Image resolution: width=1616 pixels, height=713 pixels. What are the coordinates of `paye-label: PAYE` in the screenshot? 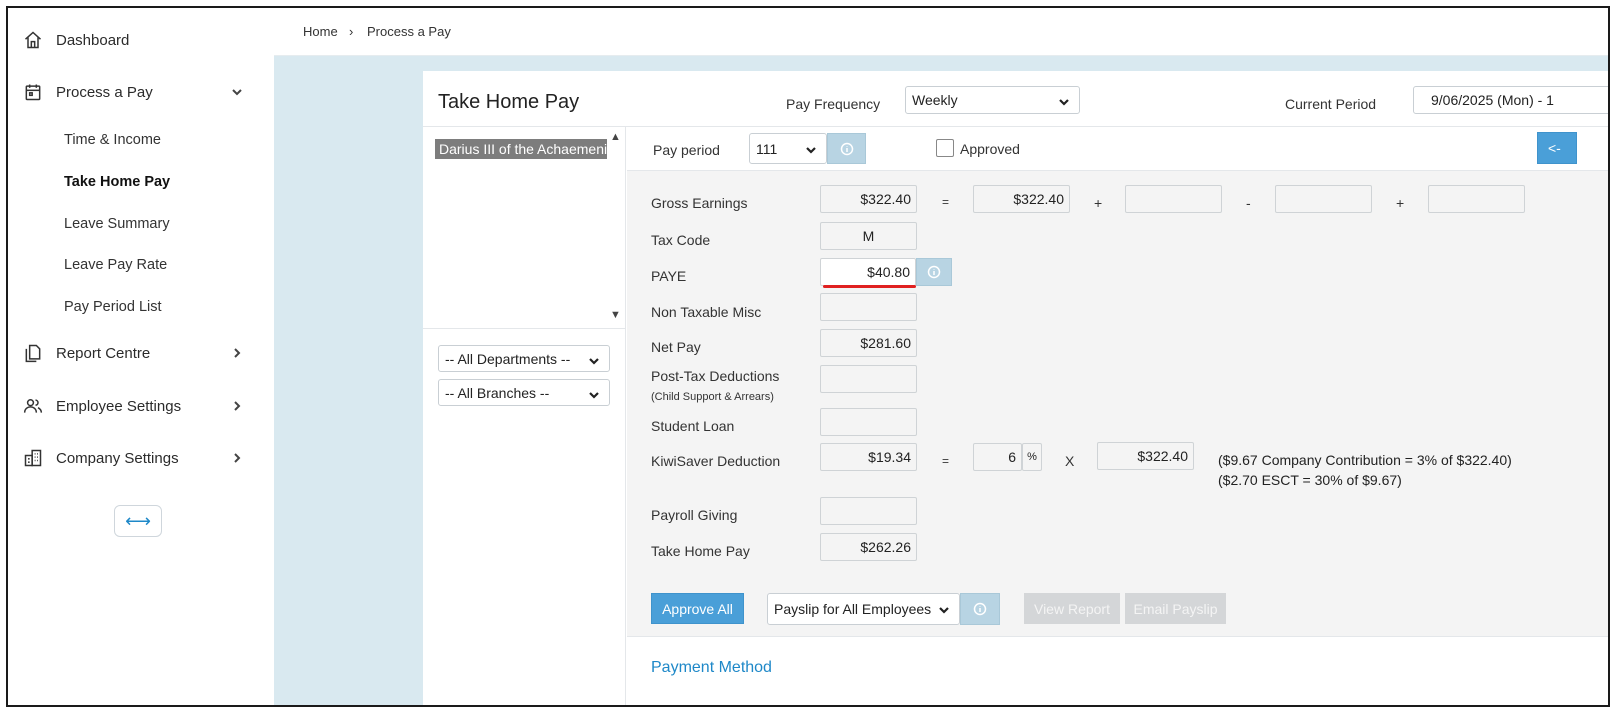 It's located at (669, 276).